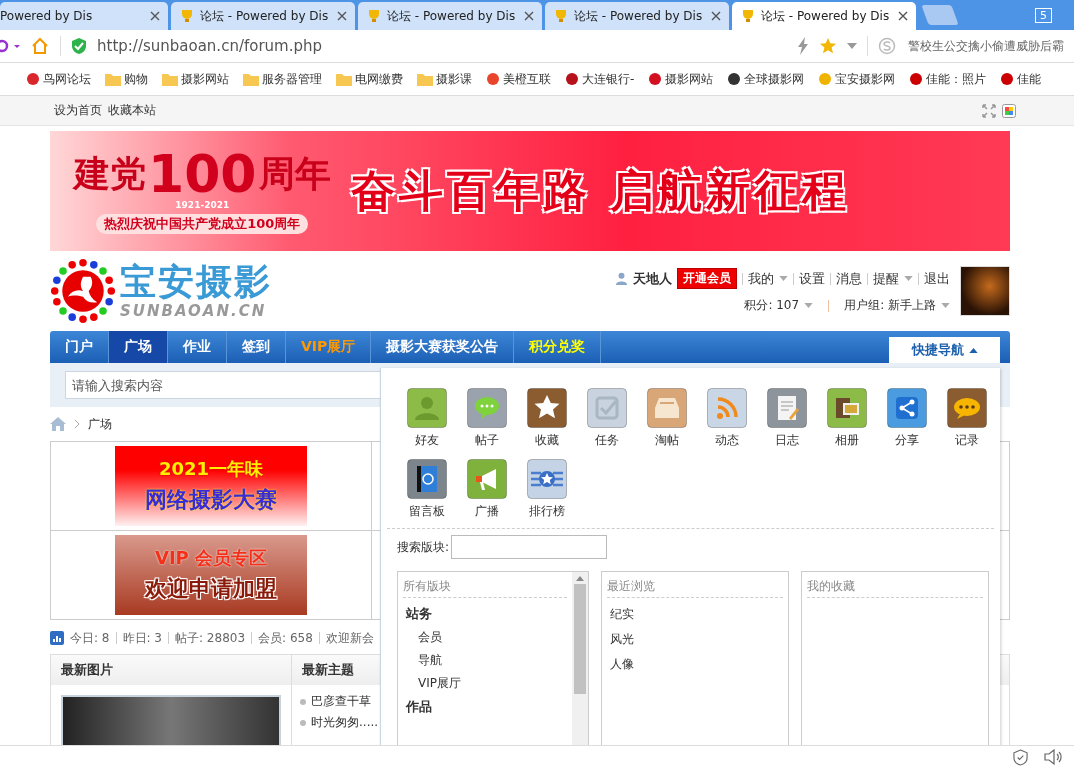 This screenshot has width=1074, height=768. I want to click on bookmark-item: 佳能, so click(1021, 79).